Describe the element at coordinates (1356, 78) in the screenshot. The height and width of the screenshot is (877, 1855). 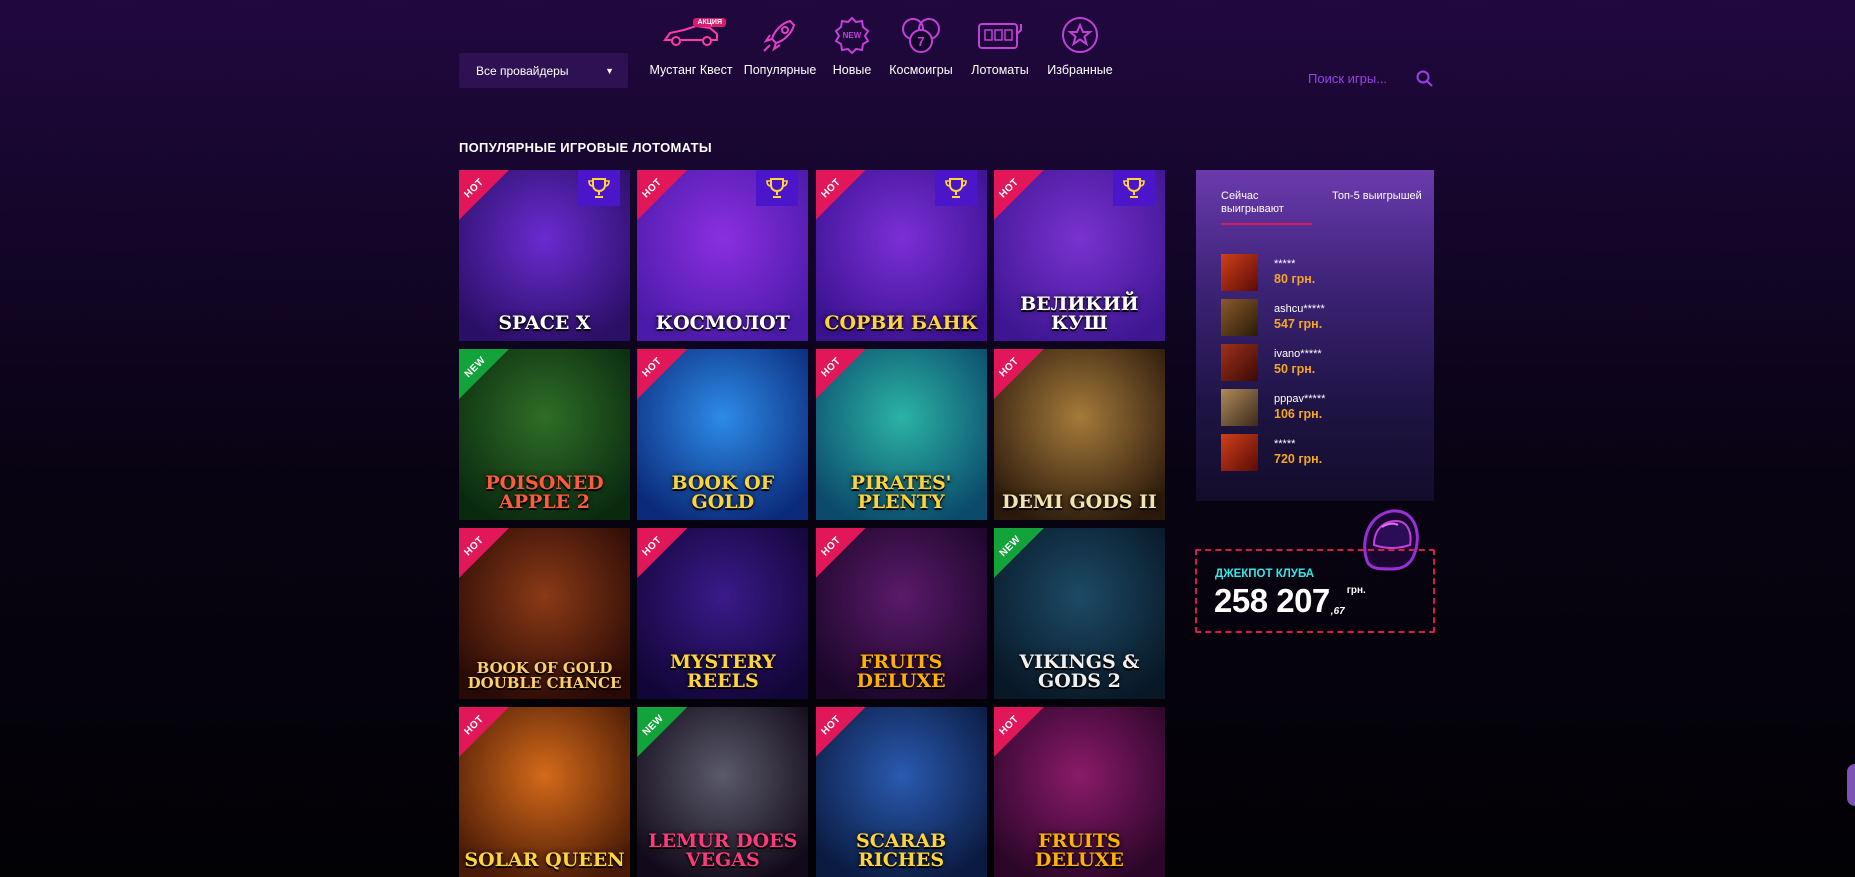
I see `search-input` at that location.